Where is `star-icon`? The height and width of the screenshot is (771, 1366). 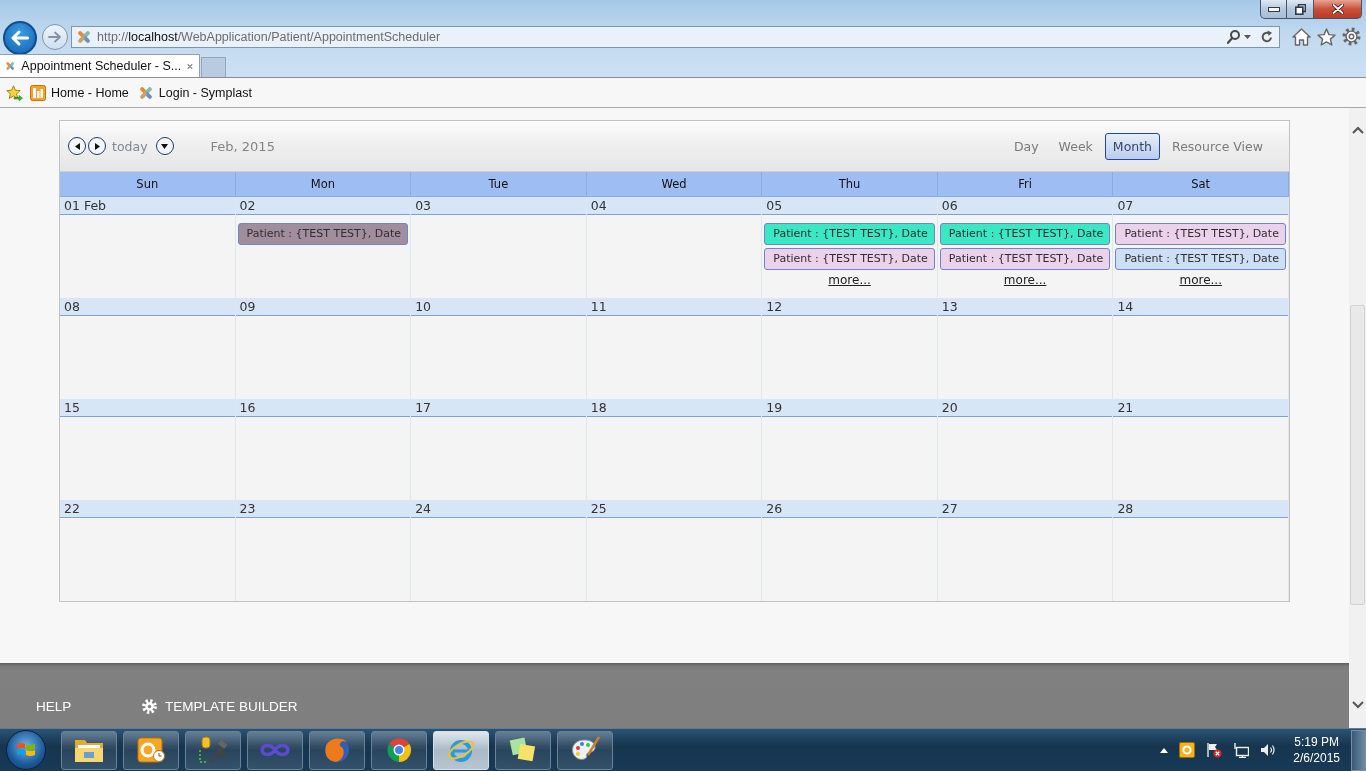
star-icon is located at coordinates (1326, 36).